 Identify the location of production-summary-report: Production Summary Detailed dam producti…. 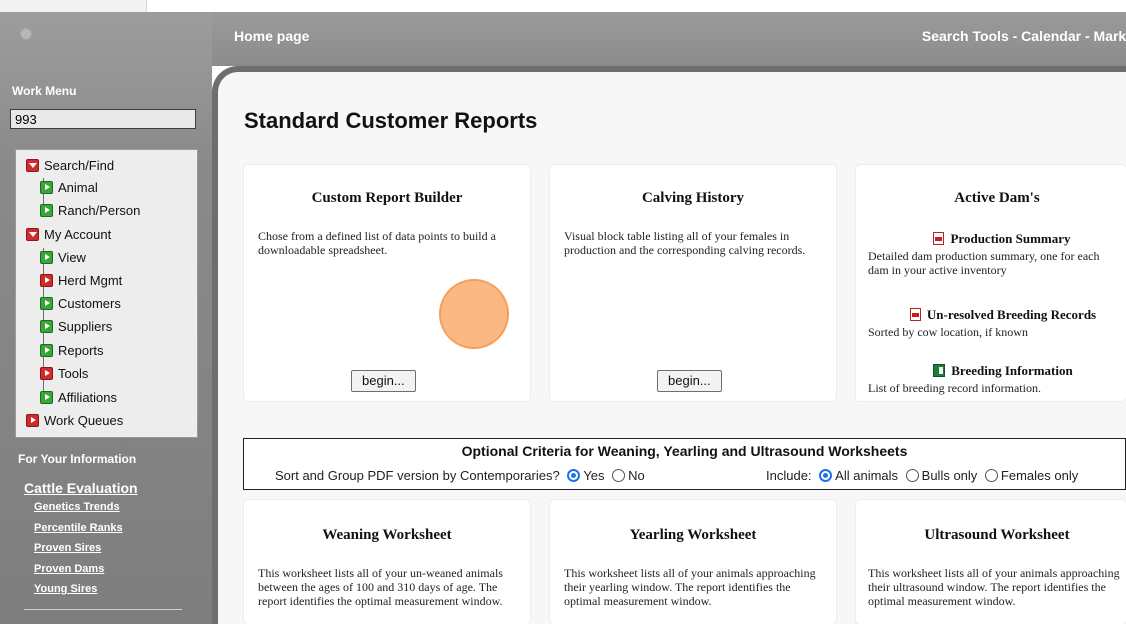
(991, 253).